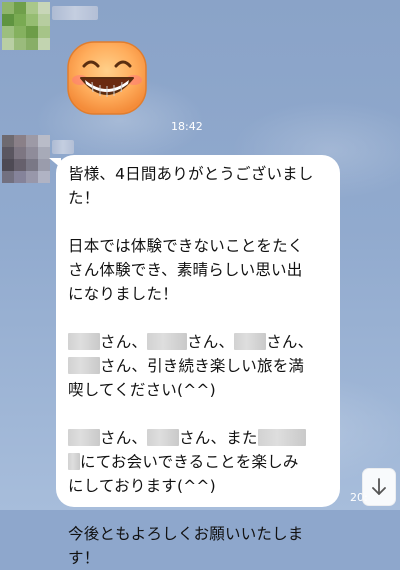  I want to click on message-line: た！, so click(200, 198).